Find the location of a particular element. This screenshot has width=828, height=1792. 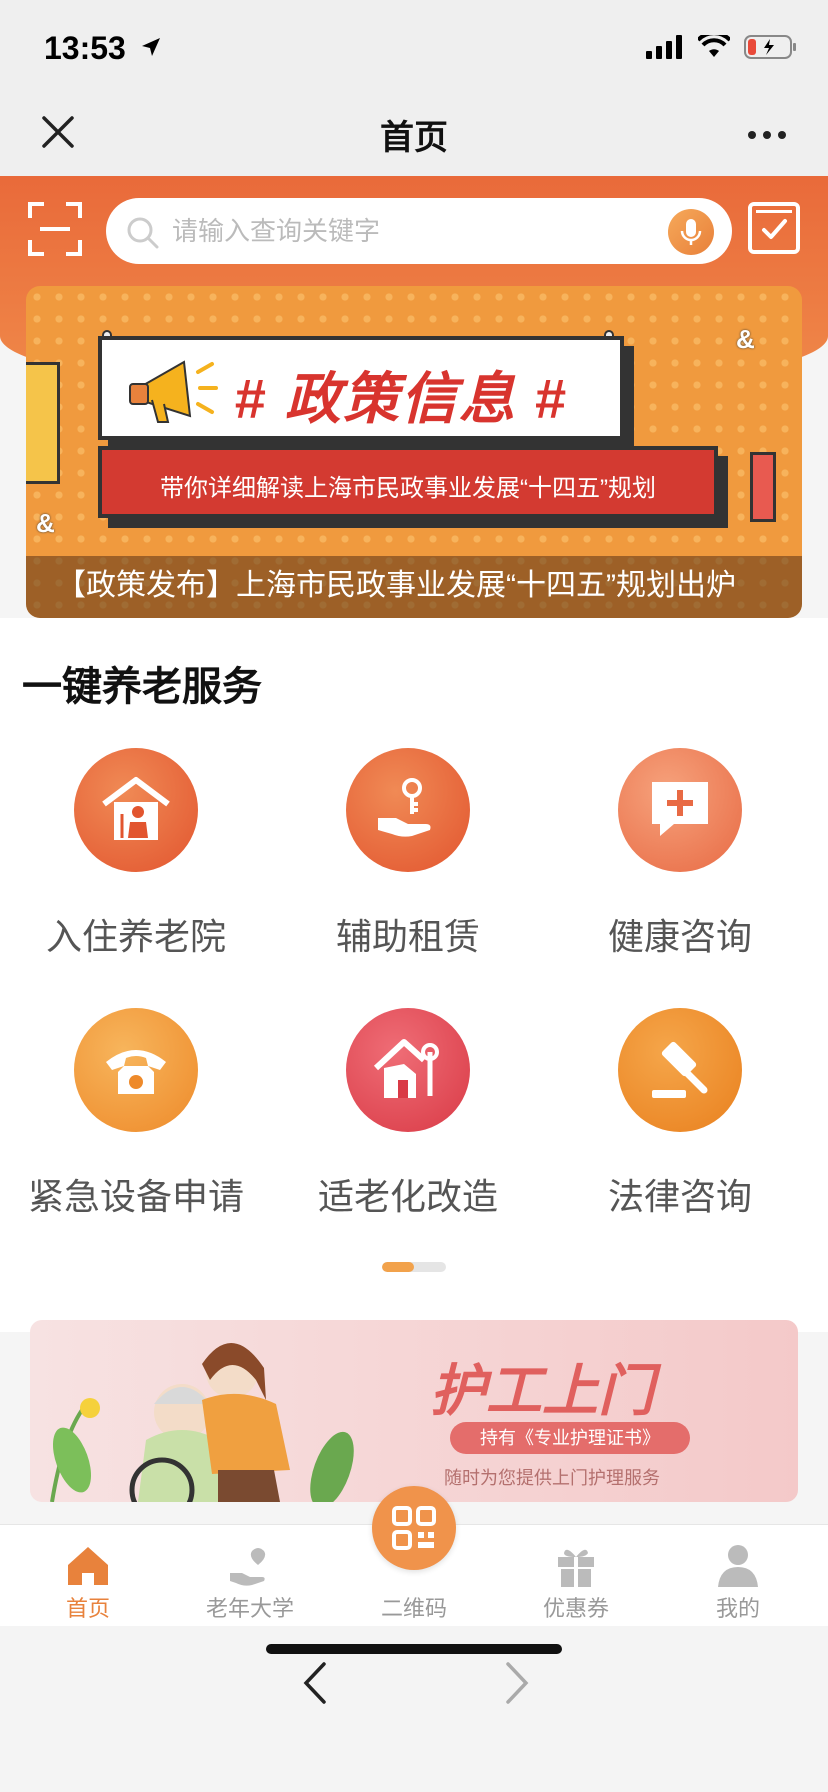

status-bar: 13:53 is located at coordinates (414, 48).